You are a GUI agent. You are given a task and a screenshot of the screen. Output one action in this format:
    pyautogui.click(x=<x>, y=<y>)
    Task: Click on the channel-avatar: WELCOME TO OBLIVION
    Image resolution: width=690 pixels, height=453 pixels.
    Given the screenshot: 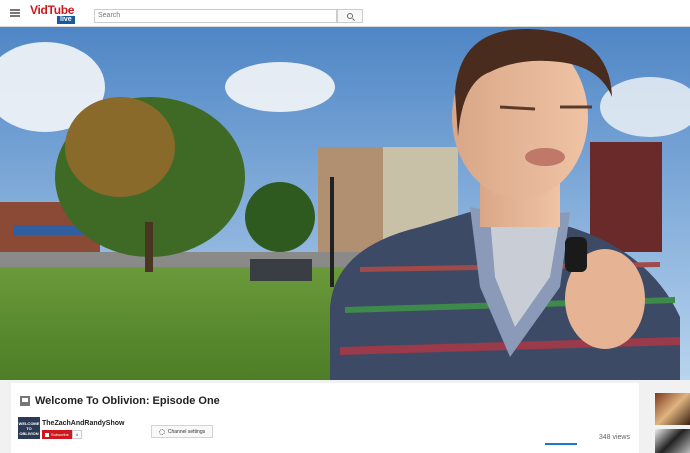 What is the action you would take?
    pyautogui.click(x=29, y=428)
    